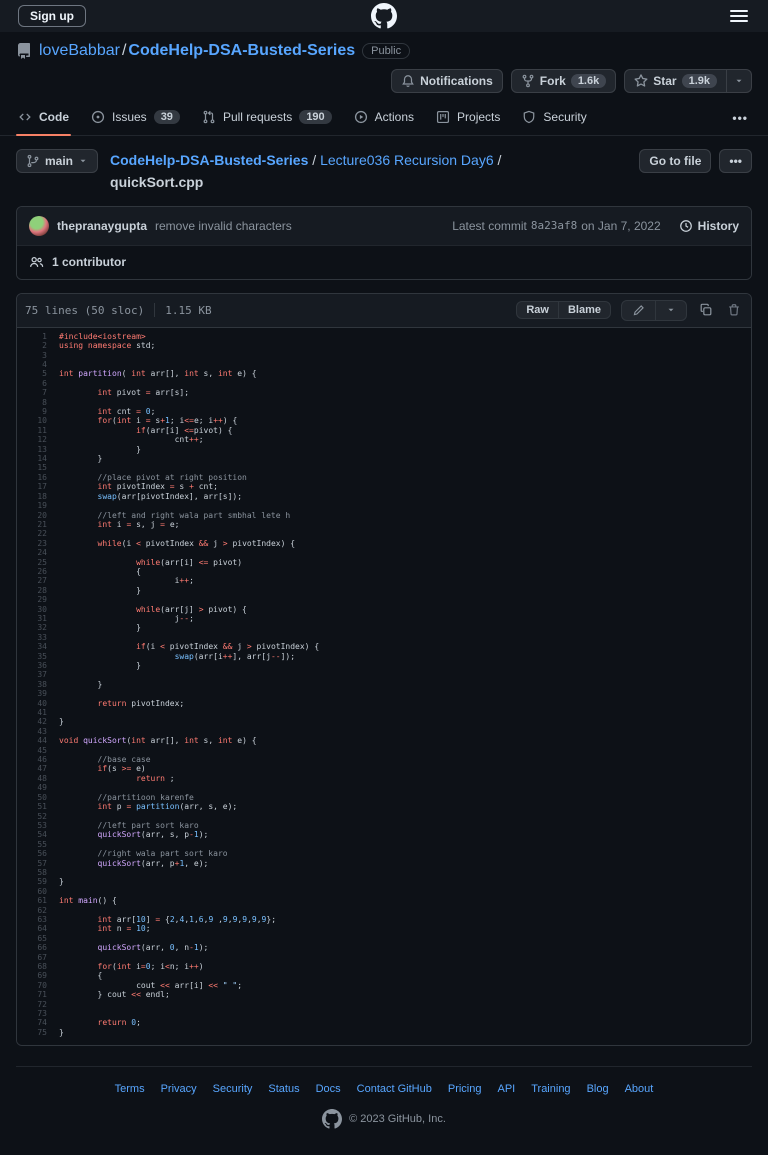 This screenshot has width=768, height=1155. What do you see at coordinates (550, 1089) in the screenshot?
I see `footer-link-training: Training` at bounding box center [550, 1089].